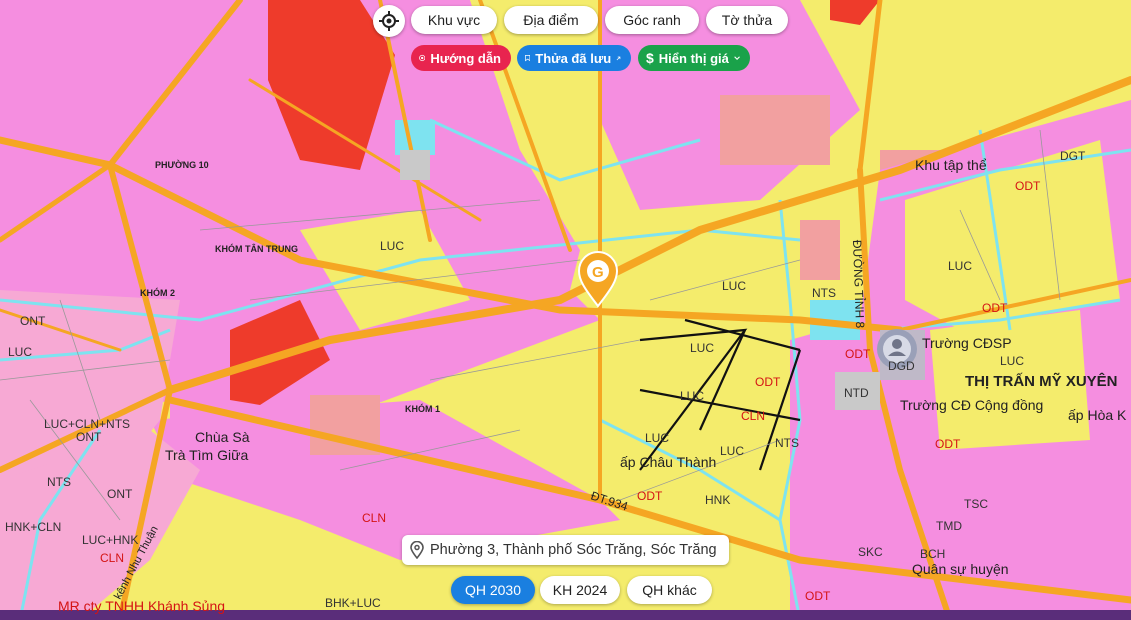 This screenshot has height=620, width=1131. I want to click on office-block-nw, so click(415, 165).